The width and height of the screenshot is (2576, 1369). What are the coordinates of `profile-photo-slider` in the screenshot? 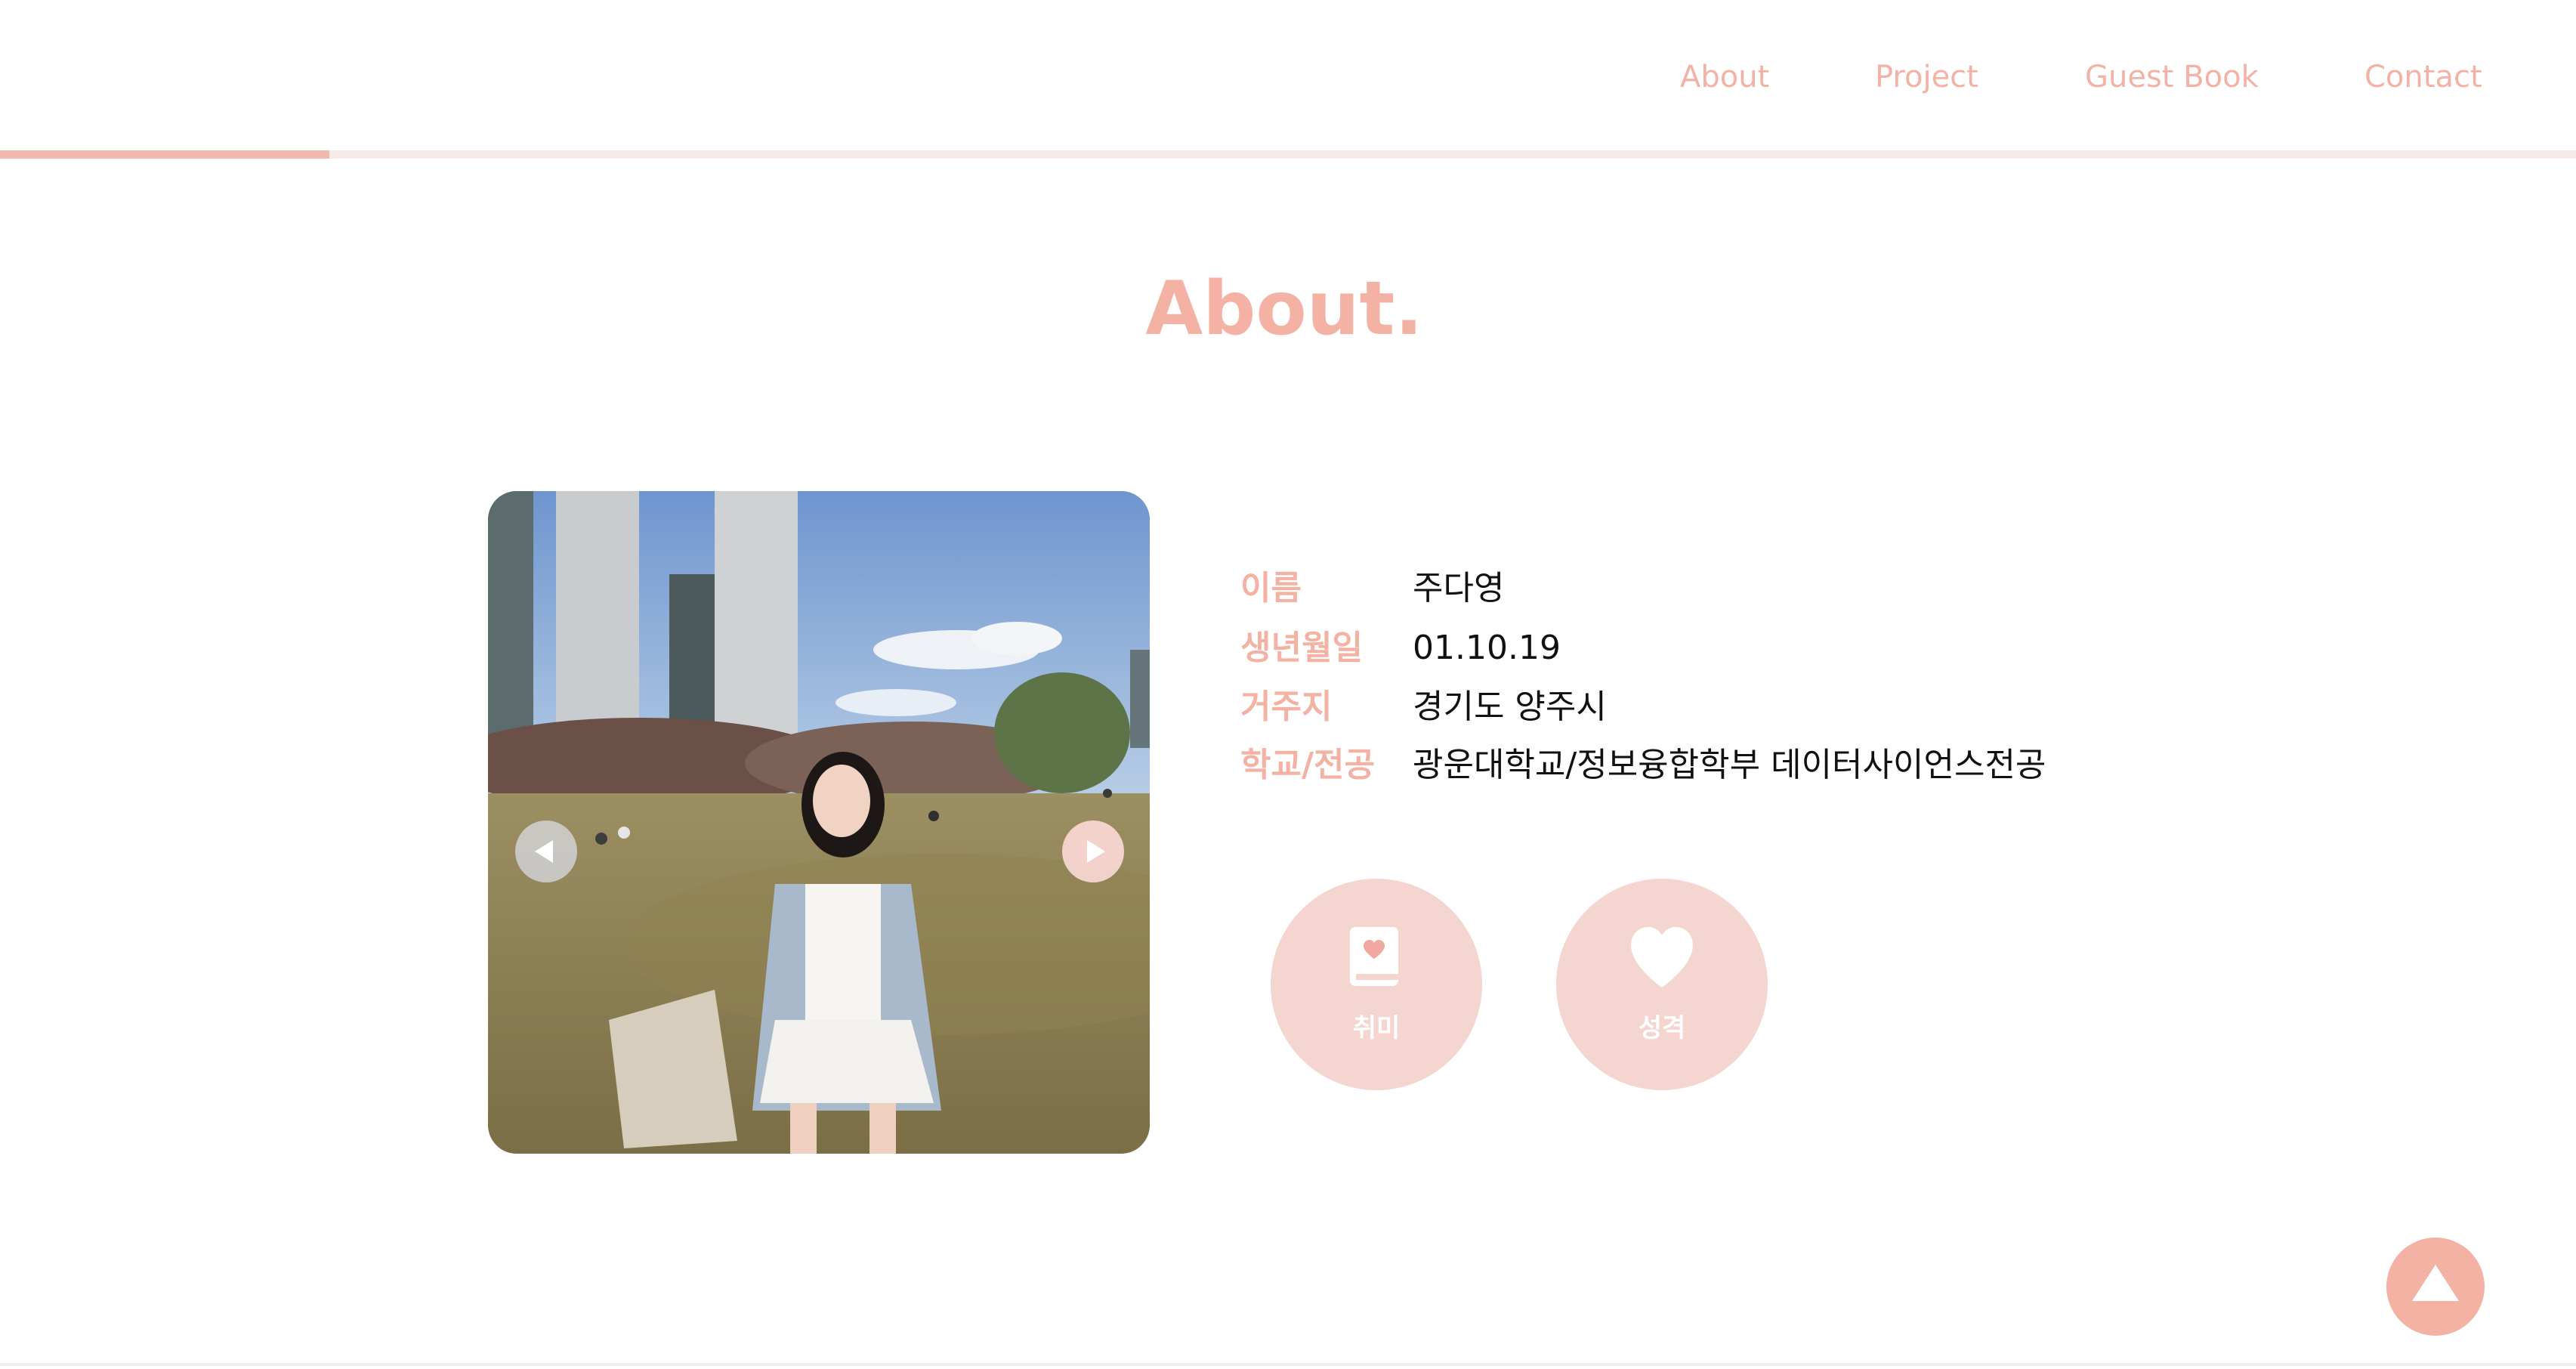 It's located at (819, 822).